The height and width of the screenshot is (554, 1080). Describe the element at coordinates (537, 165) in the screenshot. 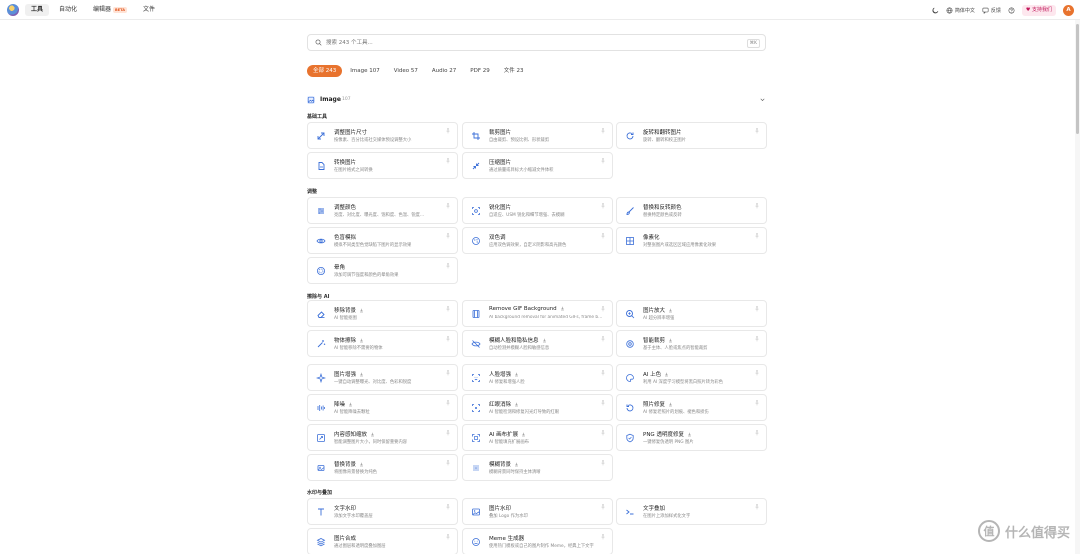

I see `tool-card: 压缩图片 通过质量或目标大小缩减文件体积` at that location.